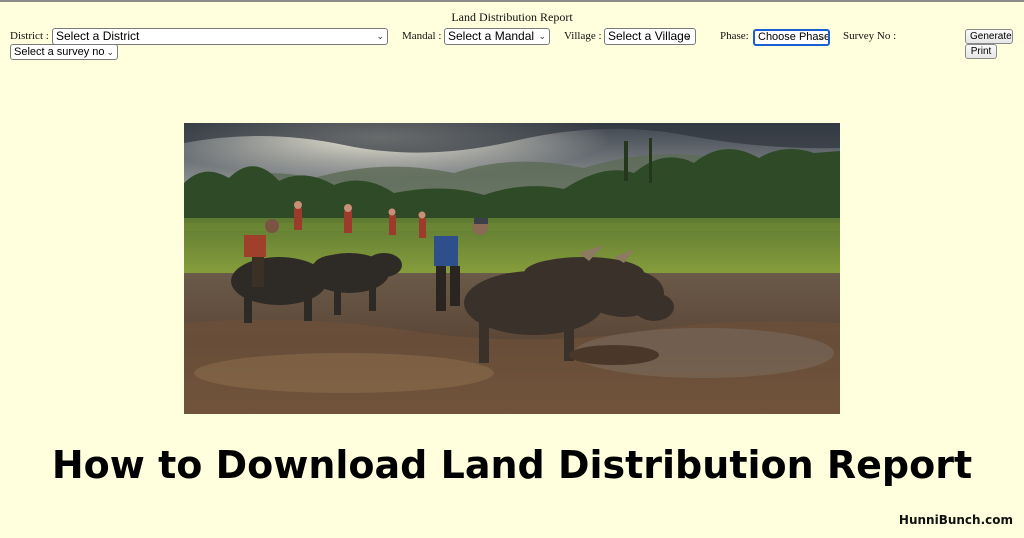 The width and height of the screenshot is (1024, 538). What do you see at coordinates (989, 36) in the screenshot?
I see `generate-button: Generate` at bounding box center [989, 36].